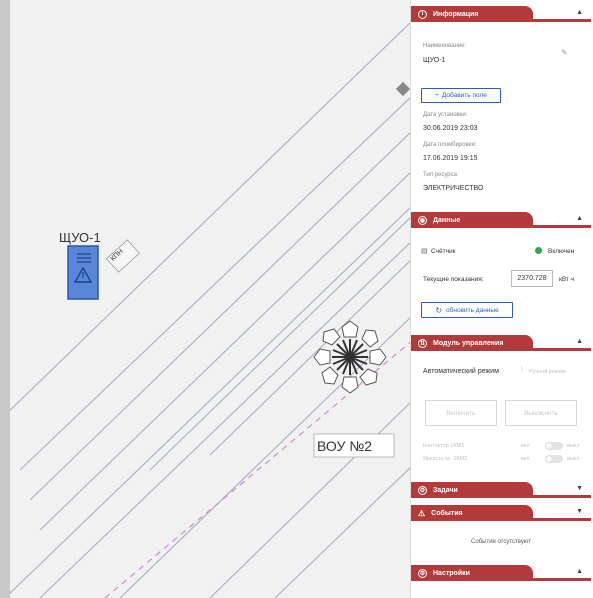 This screenshot has height=598, width=593. I want to click on install-date-label: Дата установки:, so click(445, 115).